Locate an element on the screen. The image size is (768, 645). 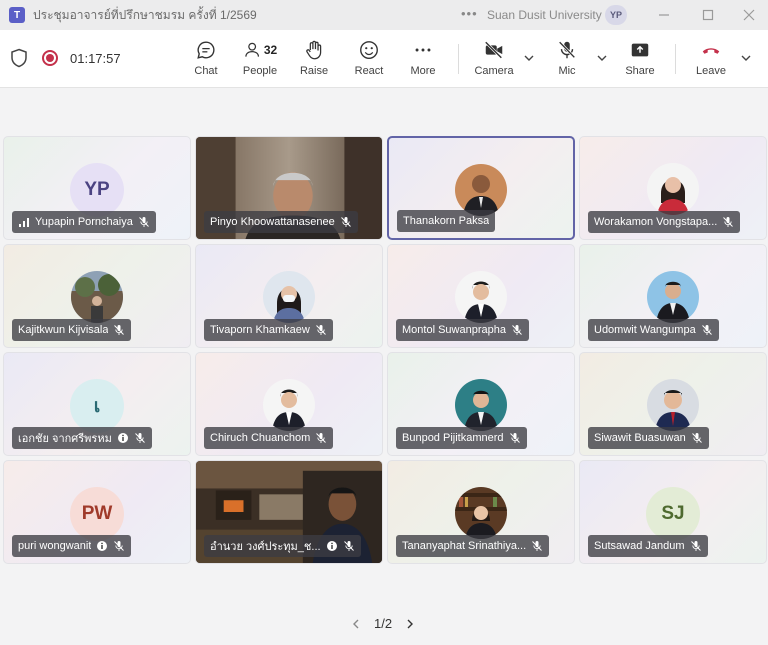
raise-hand-icon is located at coordinates (314, 50).